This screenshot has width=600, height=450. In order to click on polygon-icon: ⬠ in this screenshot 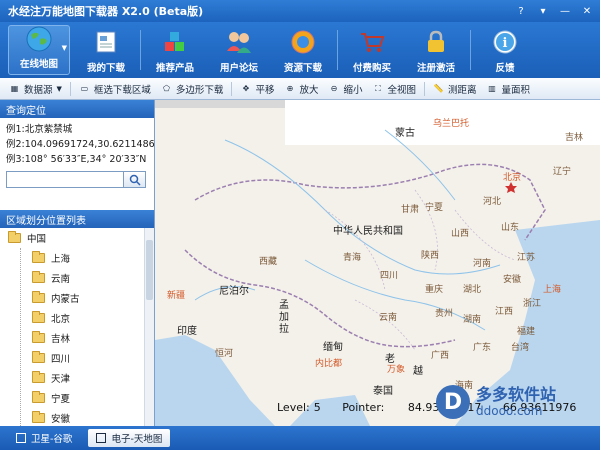, I will do `click(166, 88)`.